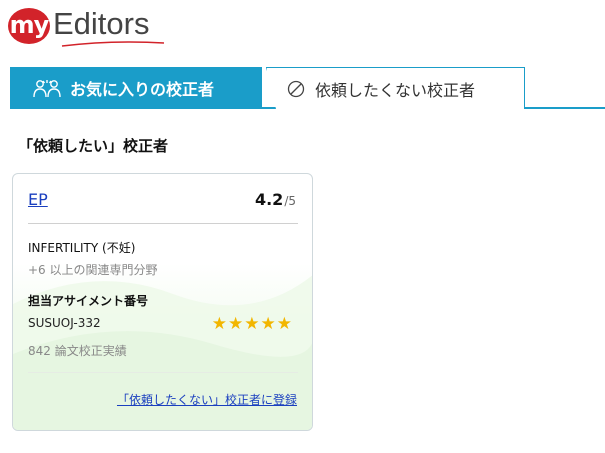 The height and width of the screenshot is (453, 605). What do you see at coordinates (38, 199) in the screenshot?
I see `editor-name-link: EP` at bounding box center [38, 199].